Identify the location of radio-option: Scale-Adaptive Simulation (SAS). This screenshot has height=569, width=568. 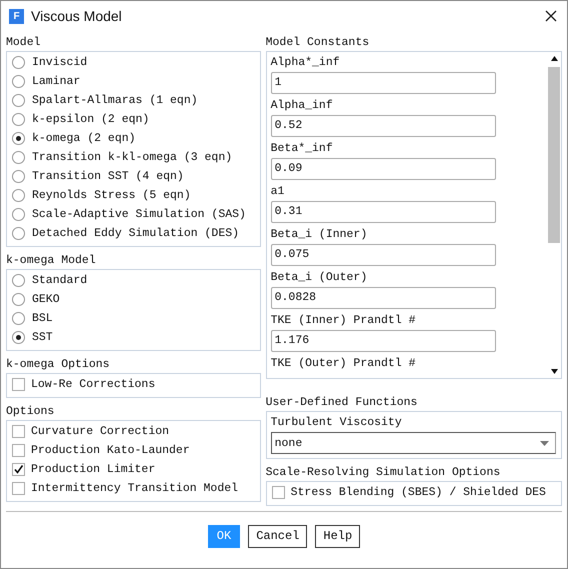
(134, 214).